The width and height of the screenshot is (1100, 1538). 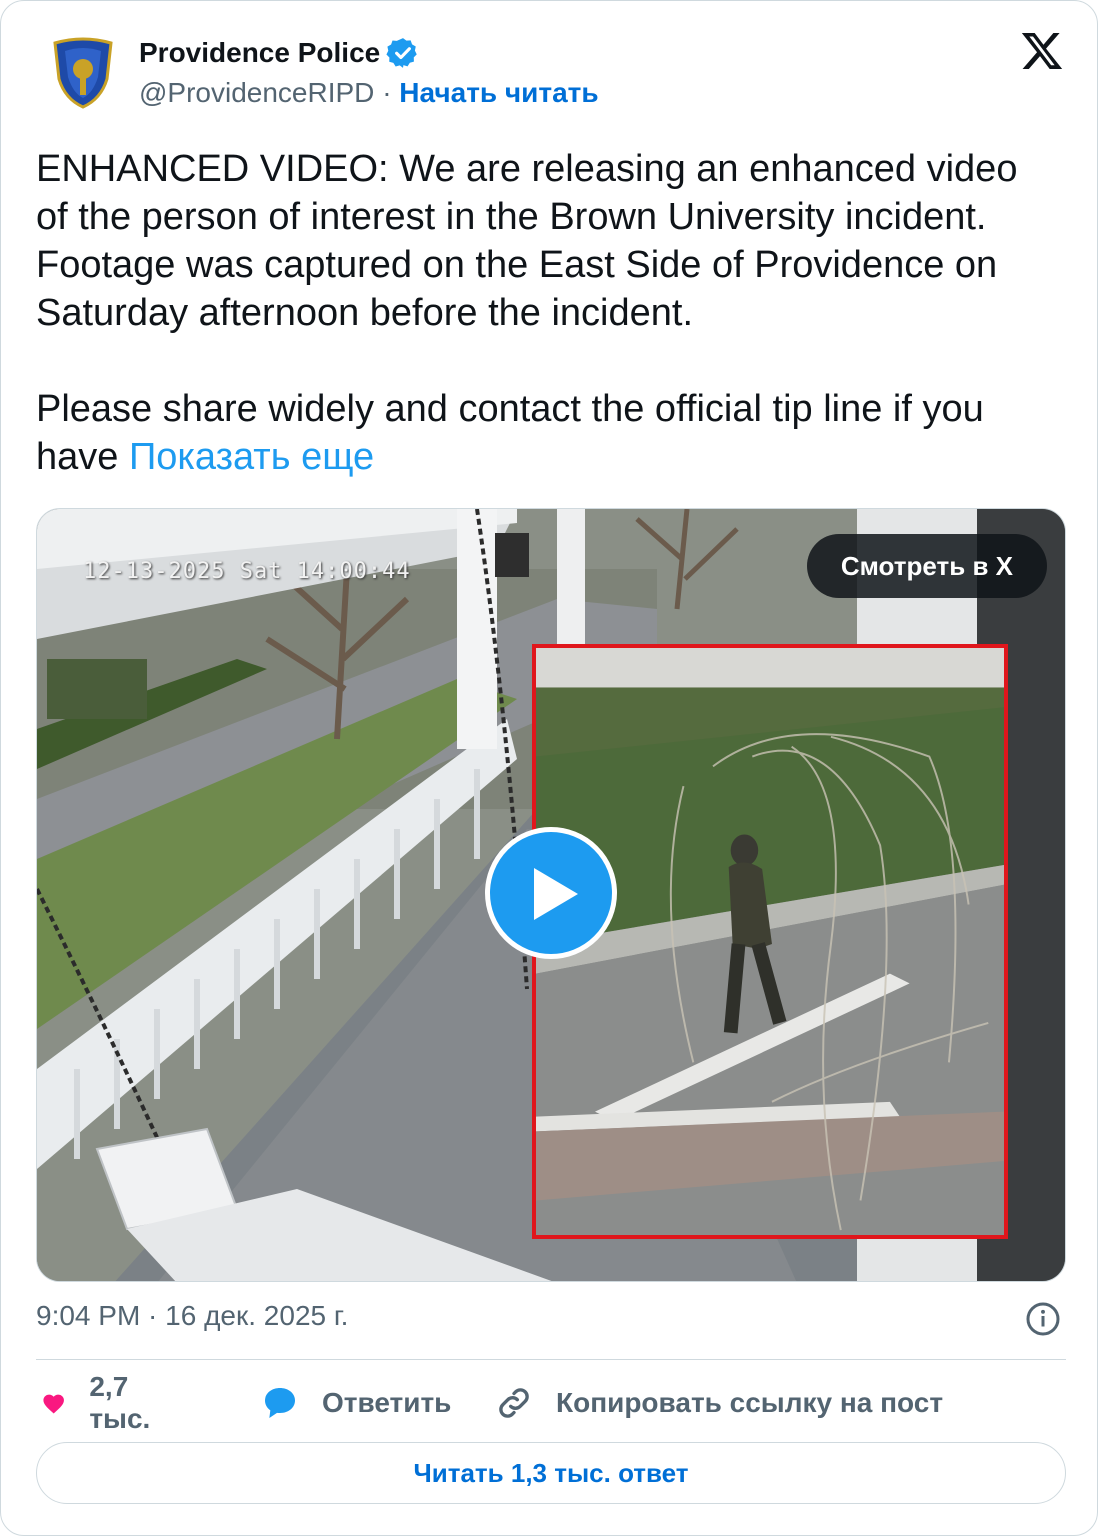 I want to click on reply-button: Ответить, so click(x=355, y=1403).